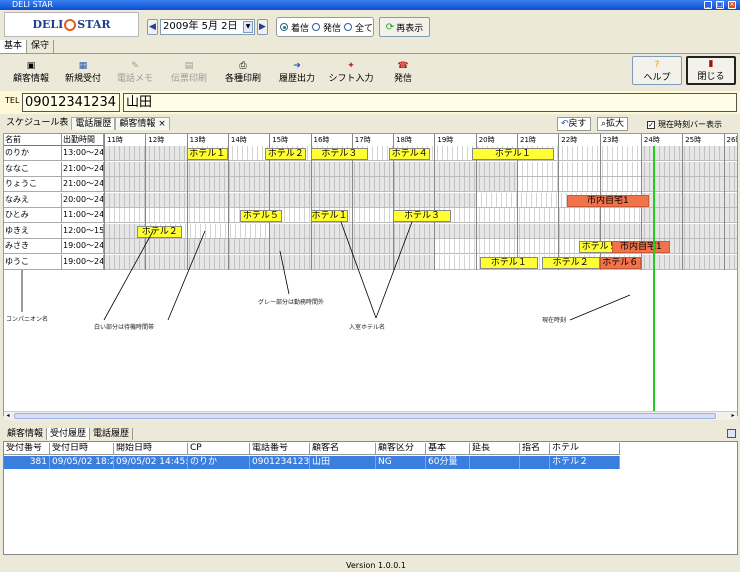  Describe the element at coordinates (711, 77) in the screenshot. I see `close-label: 閉じる` at that location.